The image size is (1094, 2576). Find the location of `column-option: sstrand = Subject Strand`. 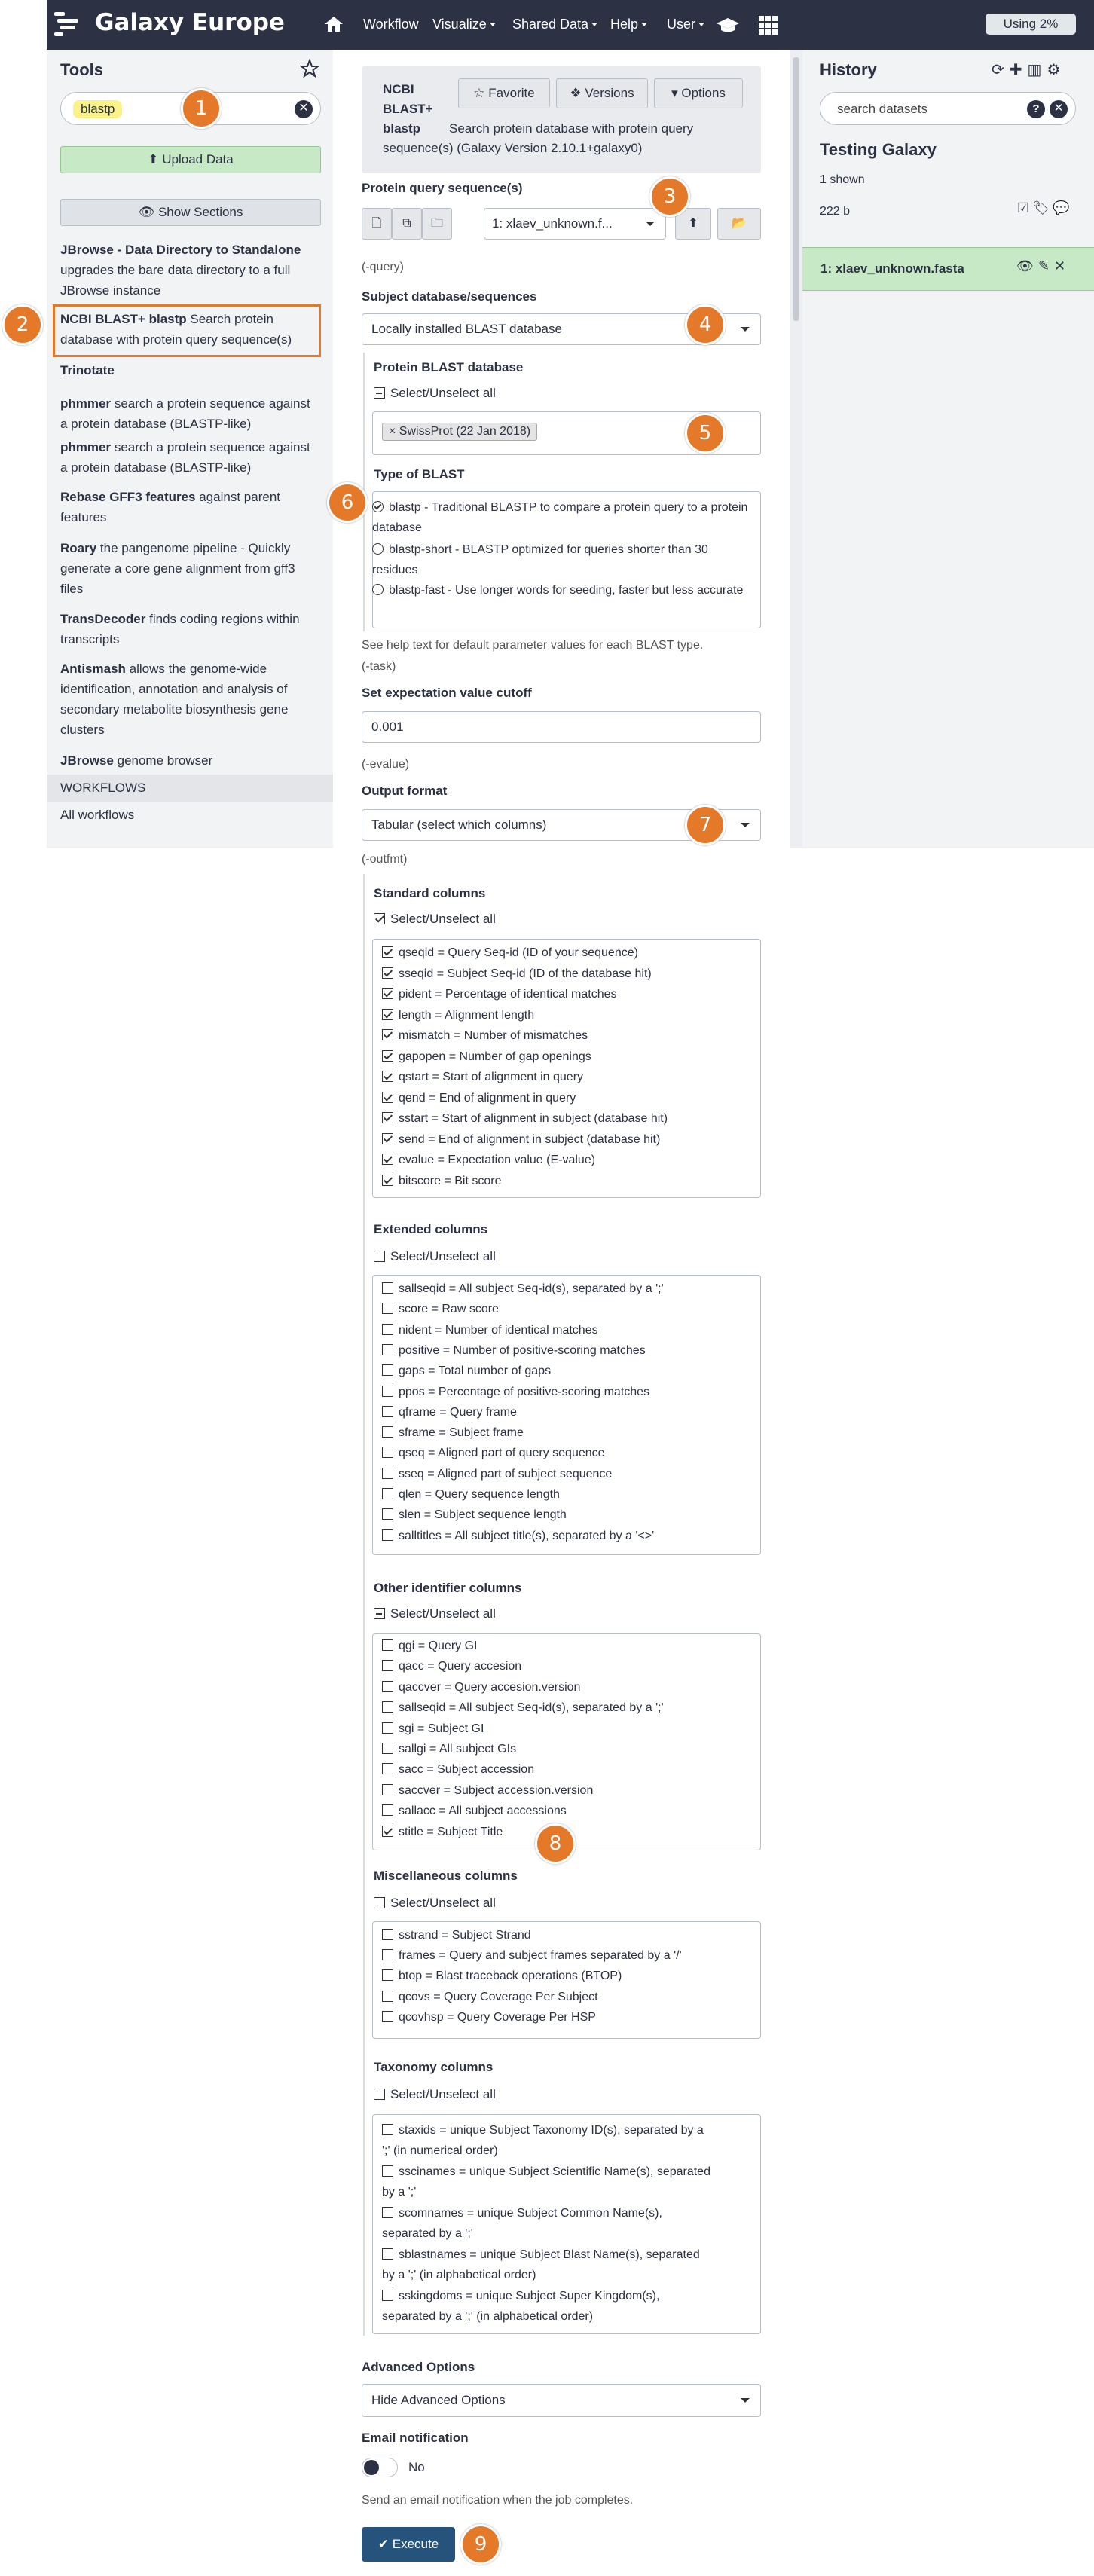

column-option: sstrand = Subject Strand is located at coordinates (456, 1935).